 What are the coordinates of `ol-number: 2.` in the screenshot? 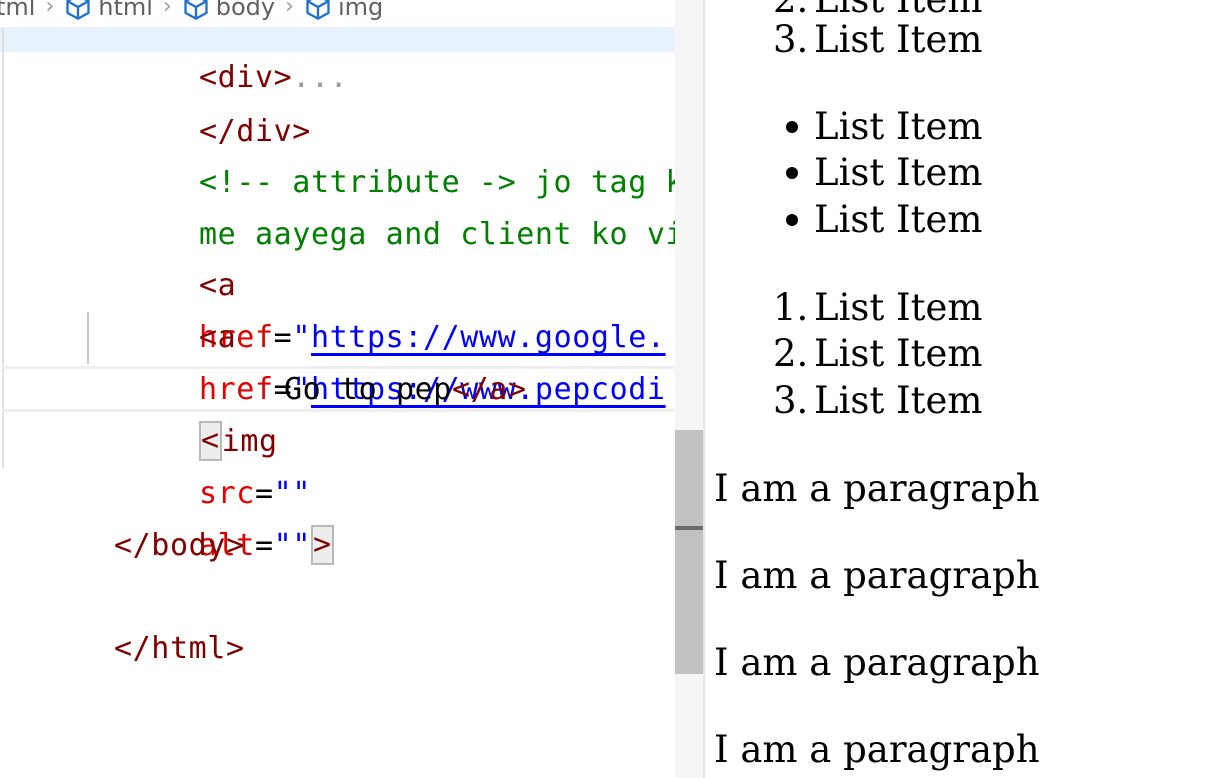 It's located at (791, 353).